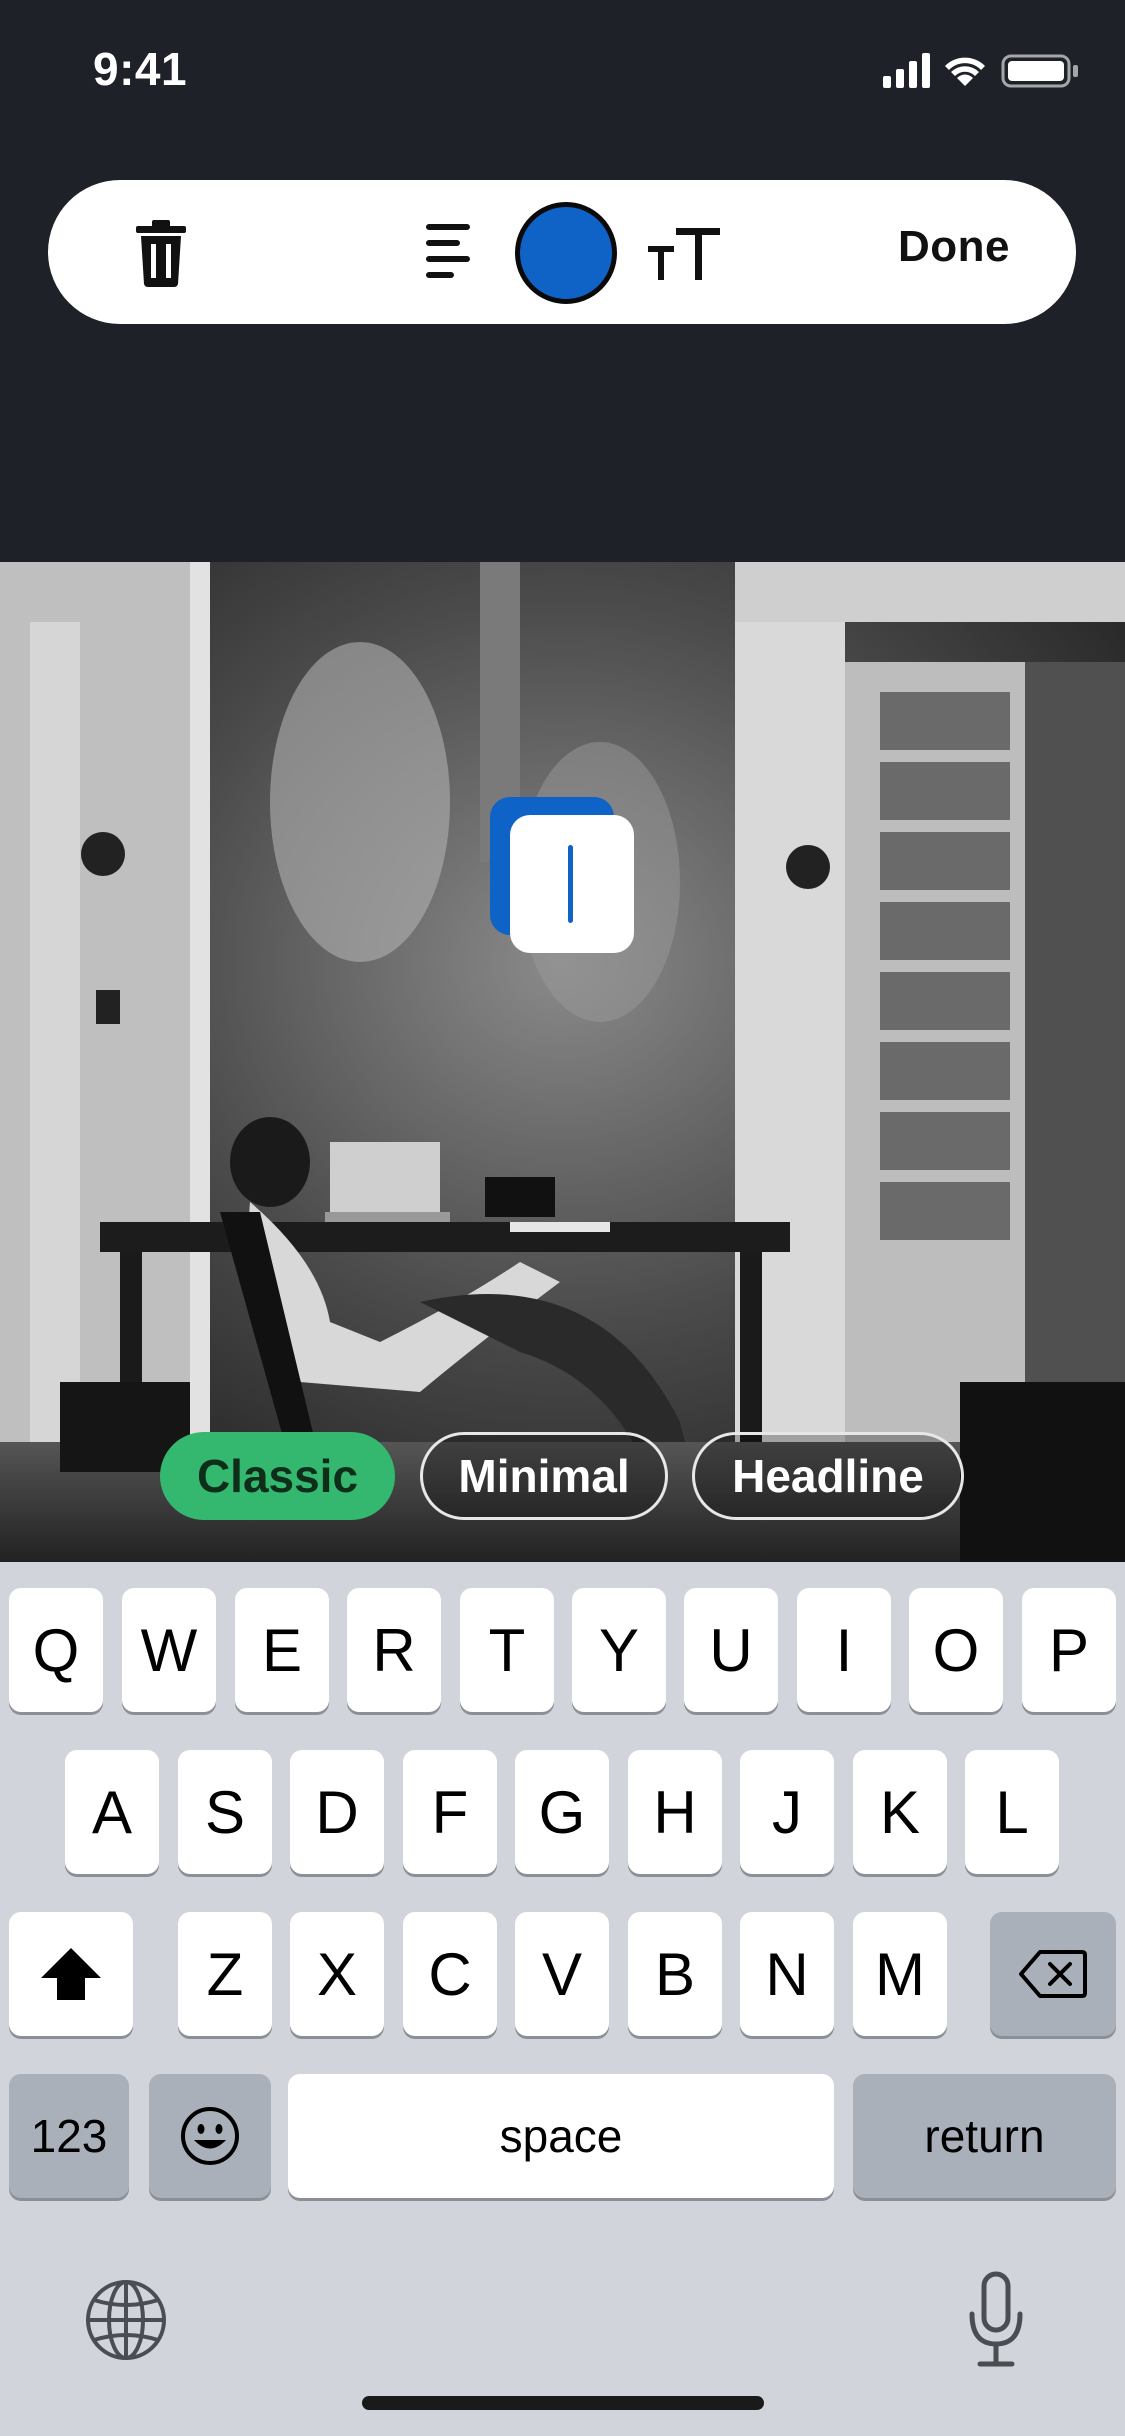 This screenshot has width=1125, height=2436. What do you see at coordinates (684, 252) in the screenshot?
I see `text-size-icon` at bounding box center [684, 252].